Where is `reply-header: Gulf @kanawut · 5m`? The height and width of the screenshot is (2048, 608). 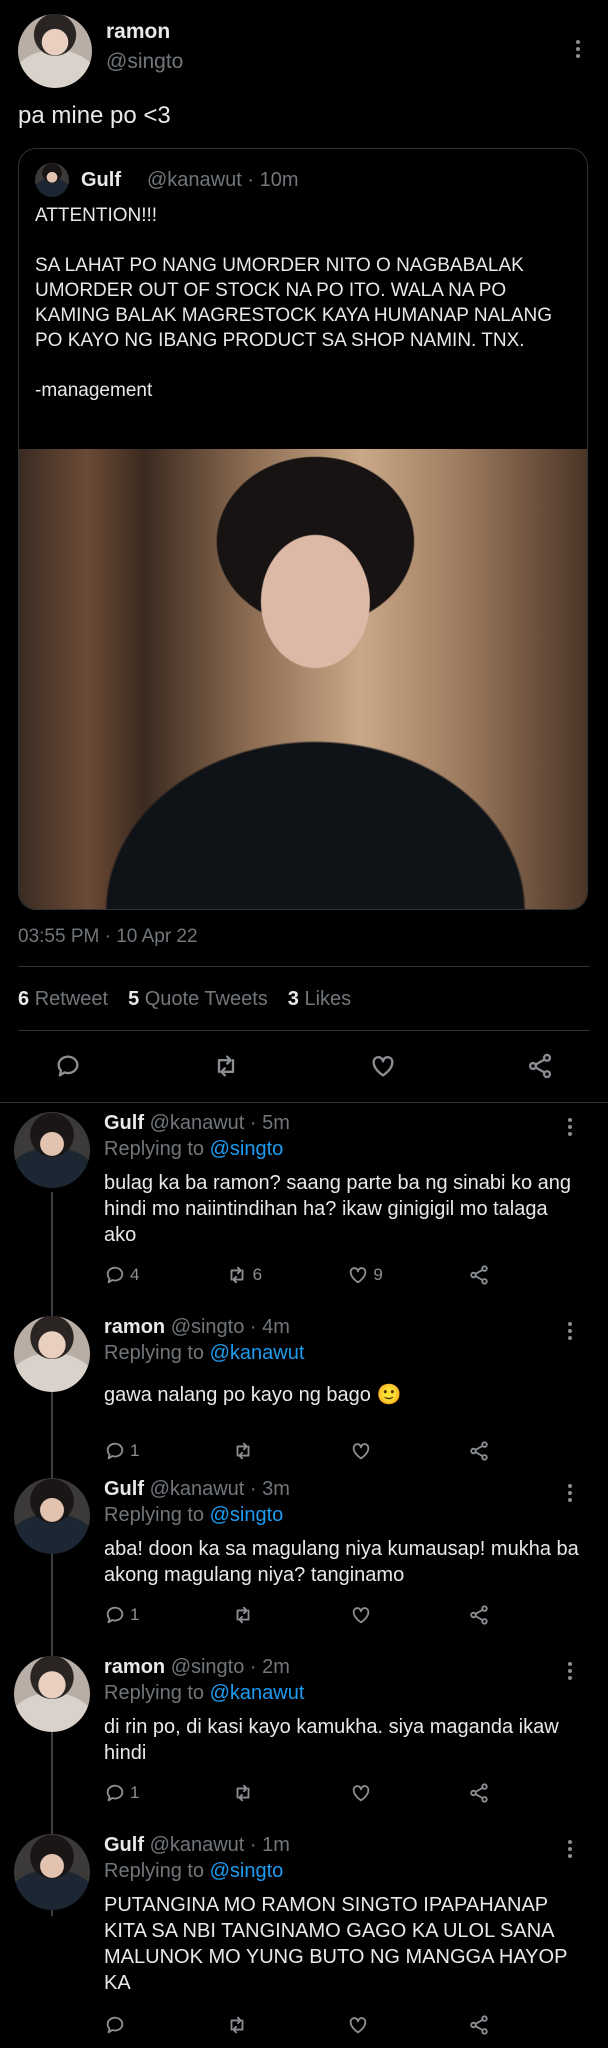 reply-header: Gulf @kanawut · 5m is located at coordinates (197, 1123).